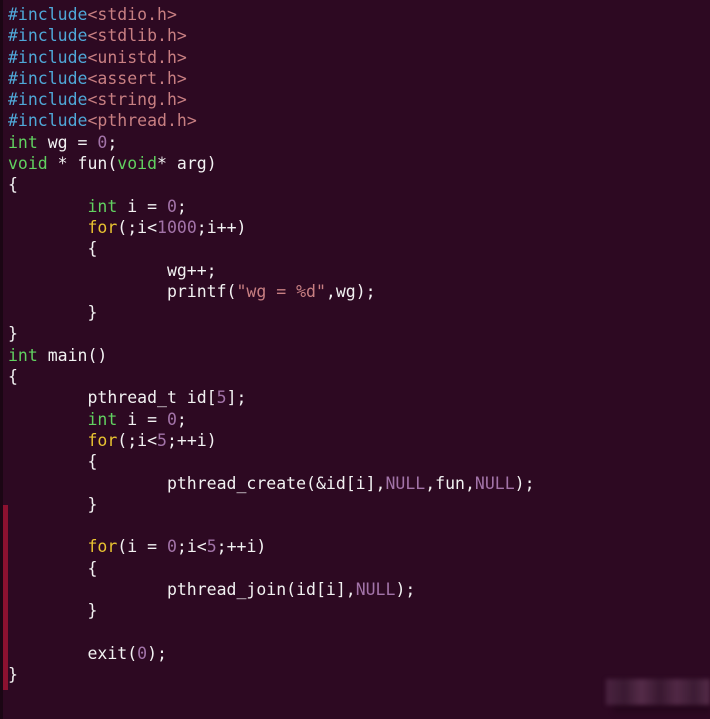 This screenshot has width=710, height=719. What do you see at coordinates (67, 142) in the screenshot?
I see `code-token-plain: wg =` at bounding box center [67, 142].